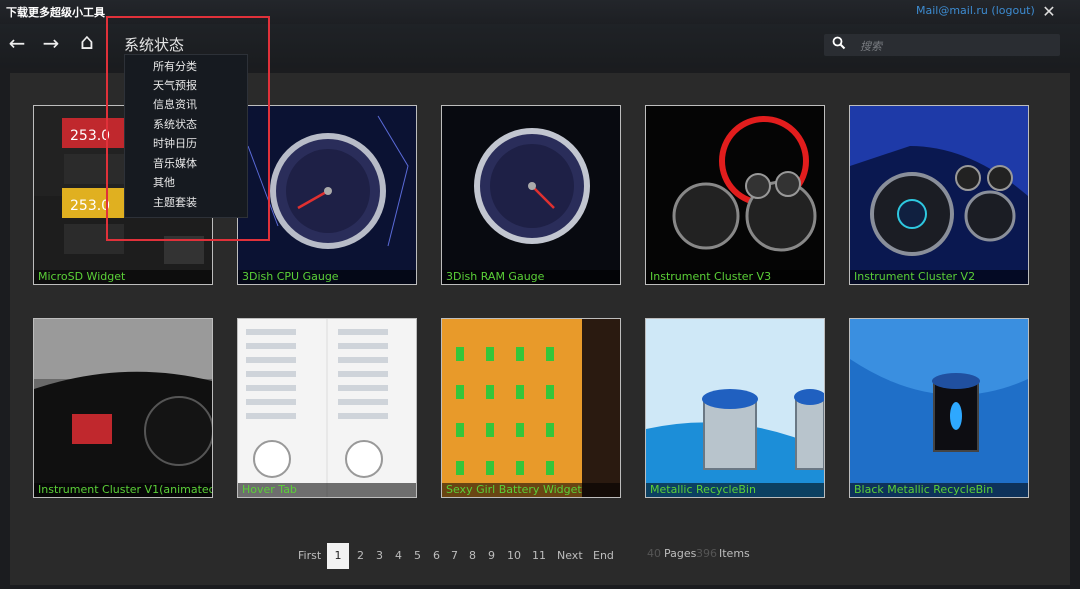  Describe the element at coordinates (734, 553) in the screenshot. I see `items-label: Items` at that location.